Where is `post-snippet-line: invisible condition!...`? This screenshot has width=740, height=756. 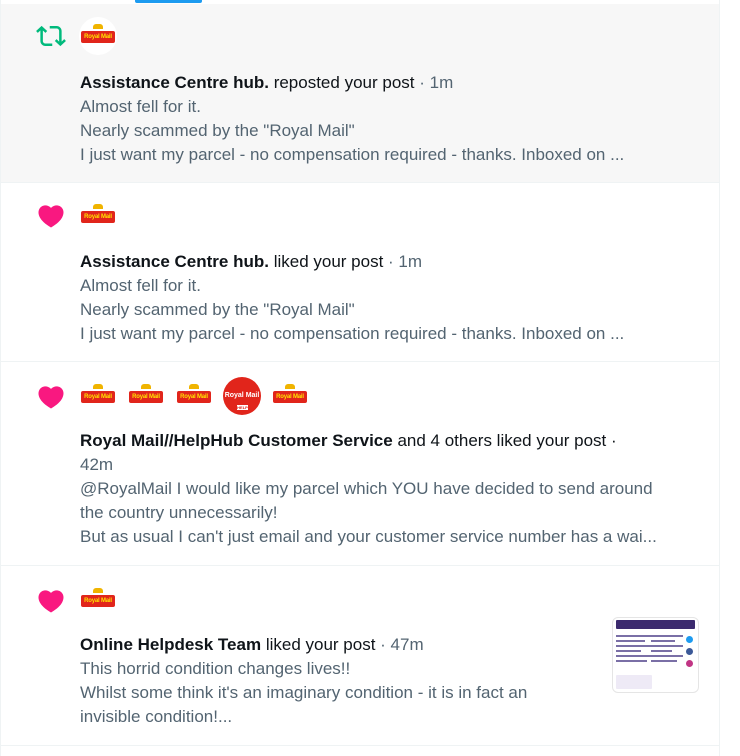 post-snippet-line: invisible condition!... is located at coordinates (156, 716).